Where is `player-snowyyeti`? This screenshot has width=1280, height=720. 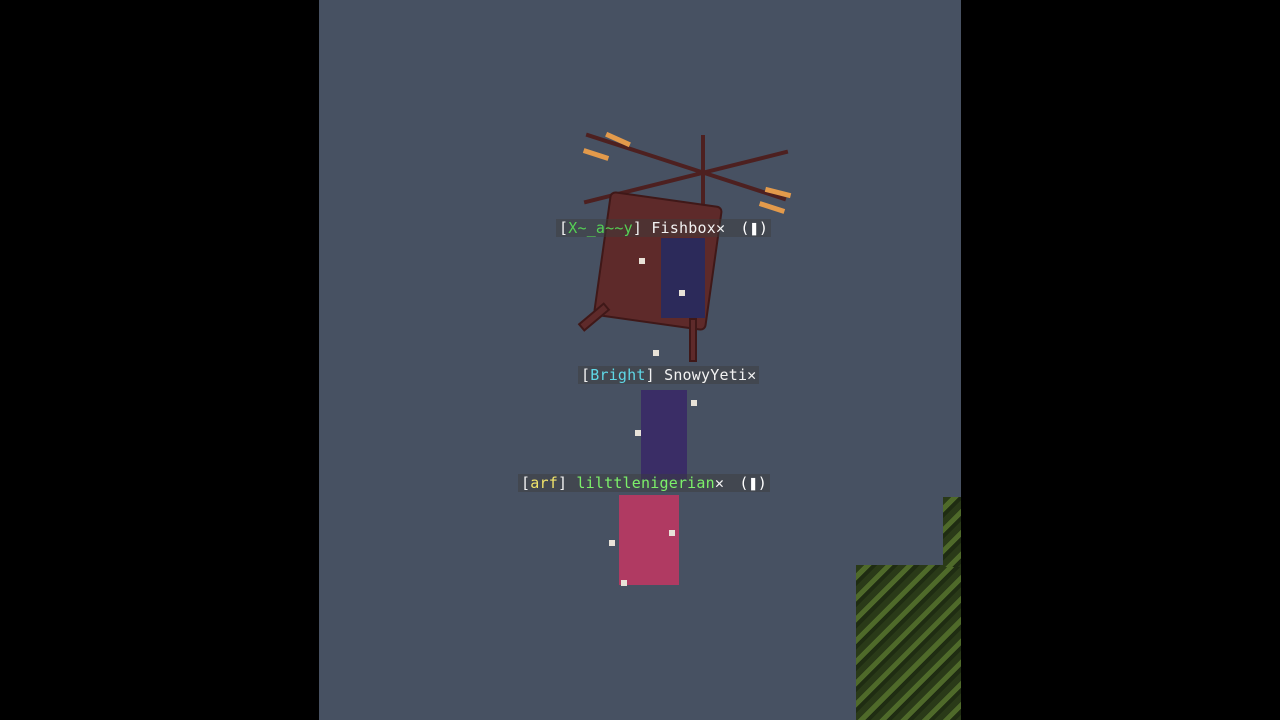
player-snowyyeti is located at coordinates (664, 435).